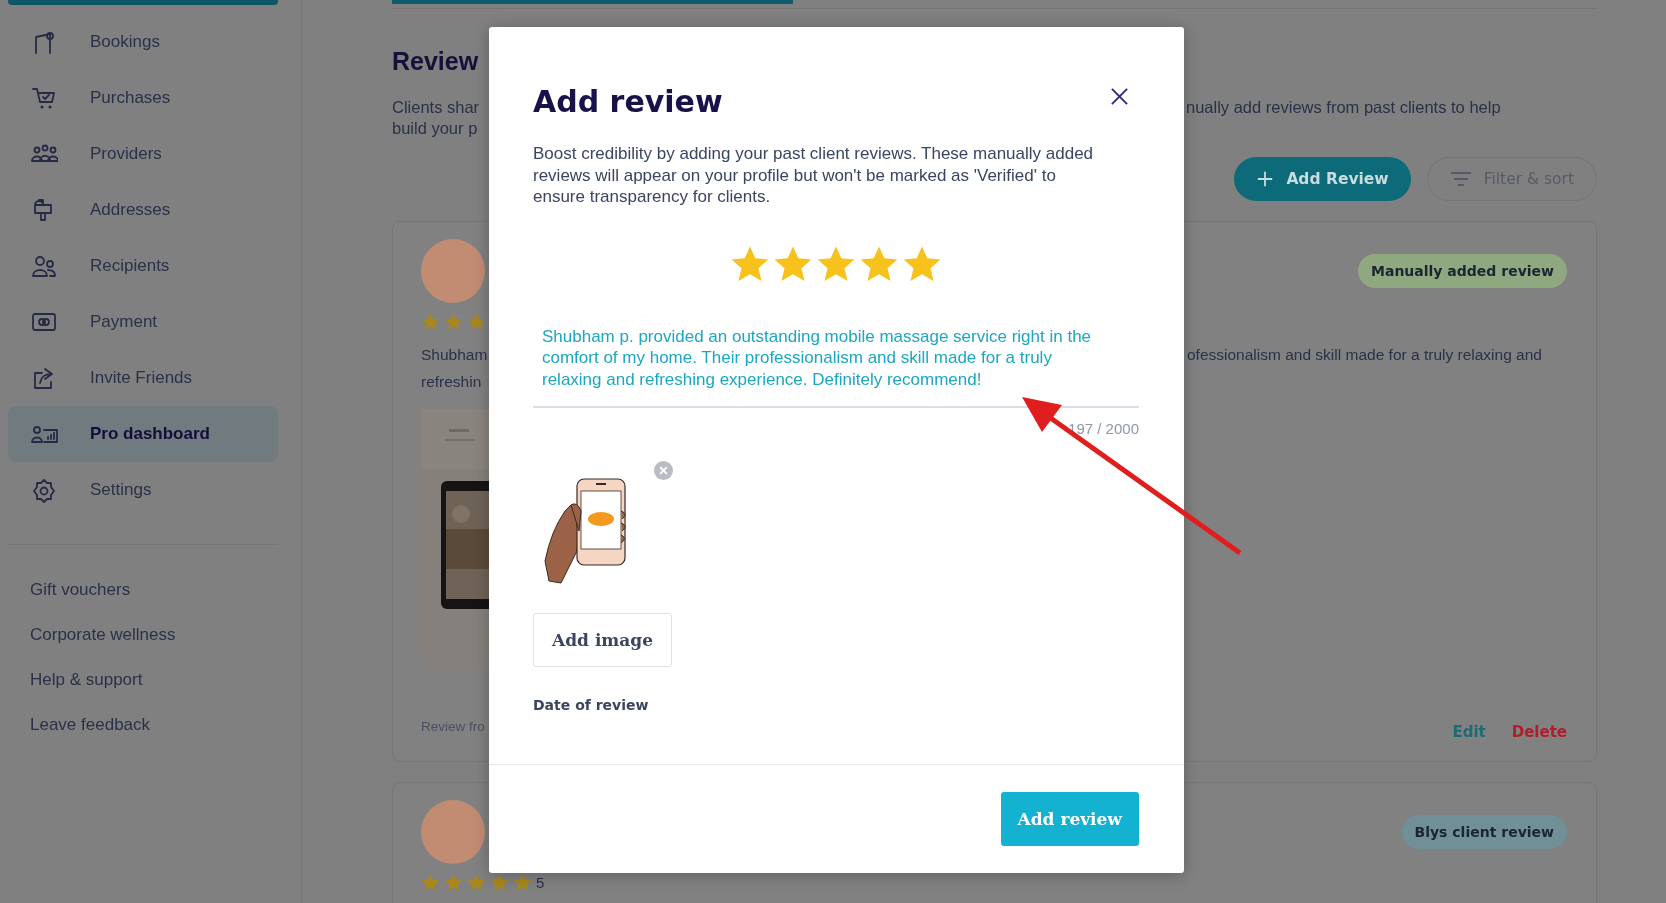  I want to click on review-type-badge: Manually added review, so click(1462, 271).